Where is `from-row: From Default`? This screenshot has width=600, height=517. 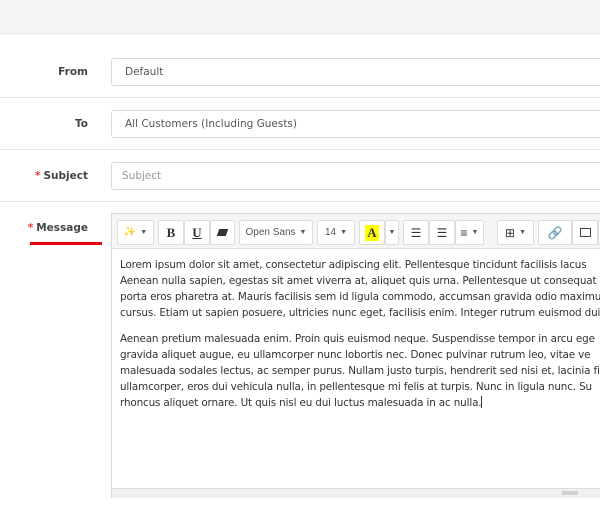
from-row: From Default is located at coordinates (300, 66).